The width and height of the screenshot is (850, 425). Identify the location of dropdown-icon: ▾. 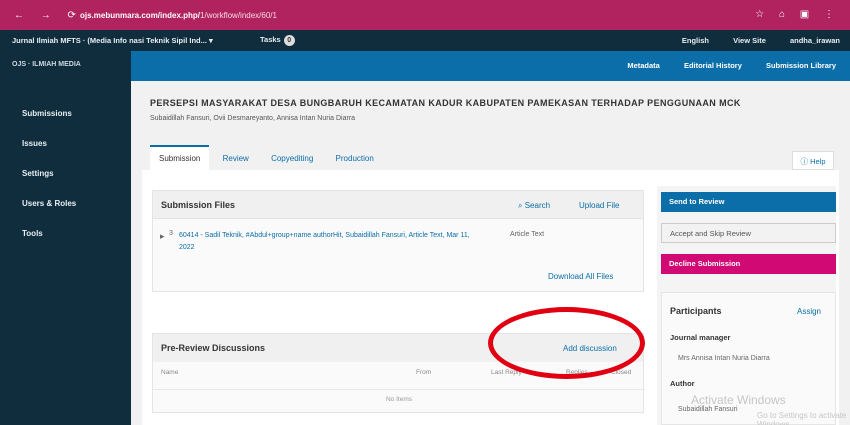
(210, 40).